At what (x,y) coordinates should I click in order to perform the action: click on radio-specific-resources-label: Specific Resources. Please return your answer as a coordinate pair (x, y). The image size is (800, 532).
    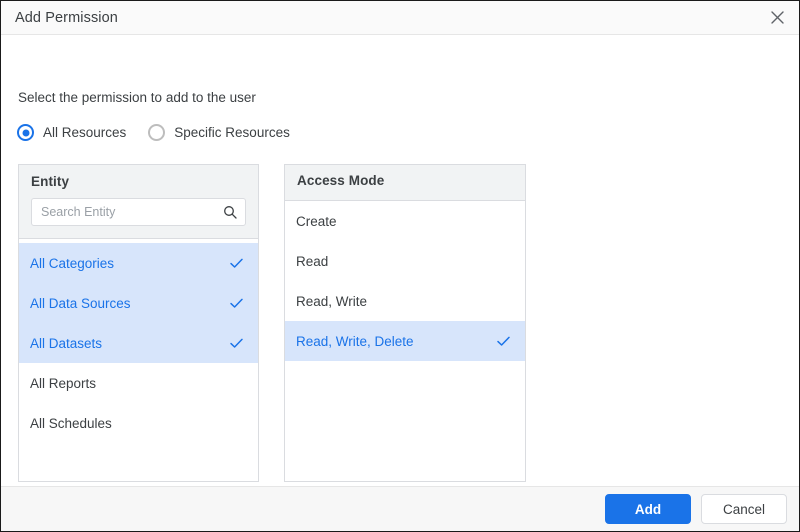
    Looking at the image, I should click on (232, 132).